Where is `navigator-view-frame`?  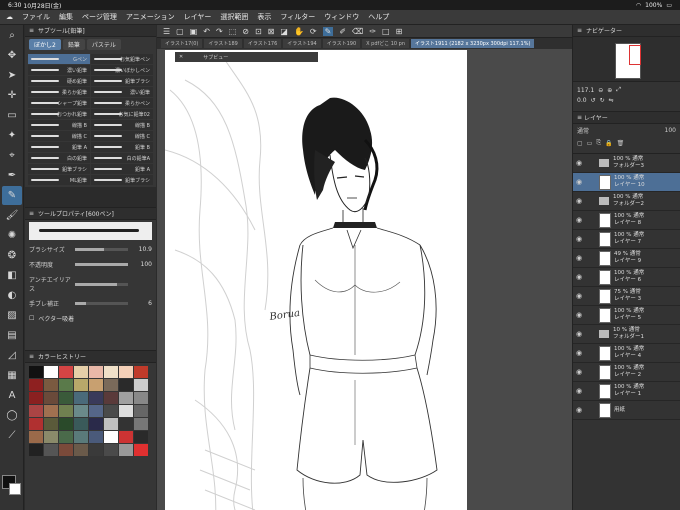
navigator-view-frame is located at coordinates (635, 55).